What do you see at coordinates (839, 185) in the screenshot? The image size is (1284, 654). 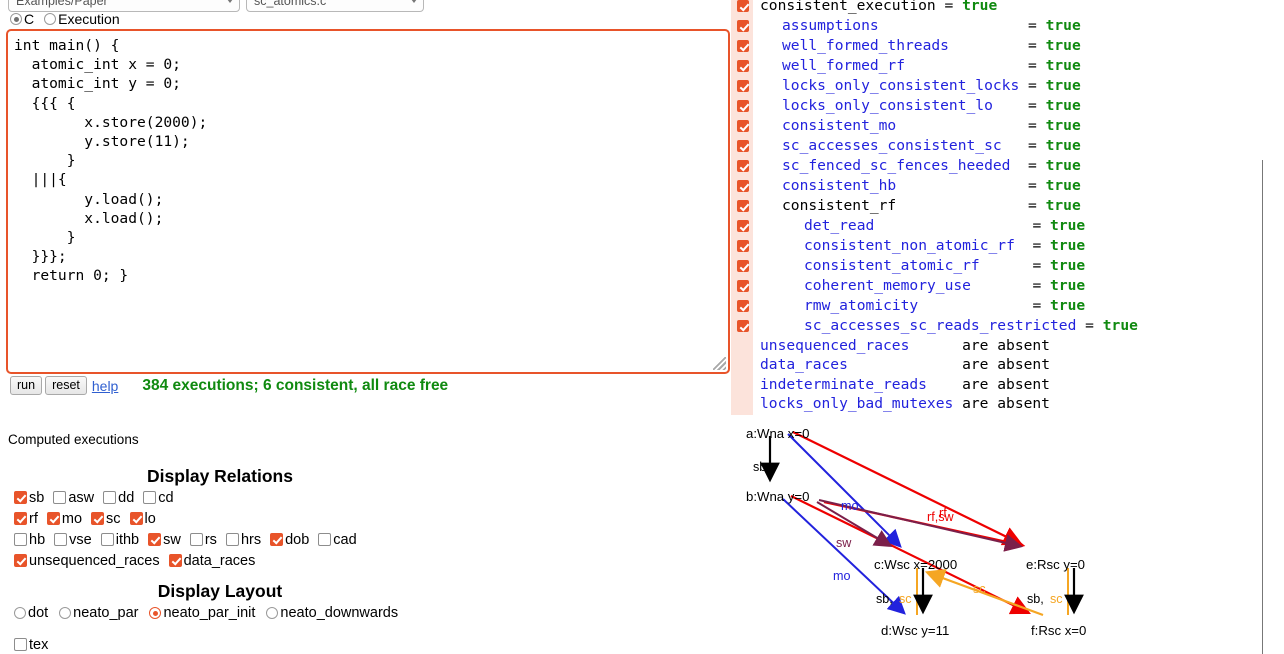 I see `consistency-predicate-name: consistent_hb` at bounding box center [839, 185].